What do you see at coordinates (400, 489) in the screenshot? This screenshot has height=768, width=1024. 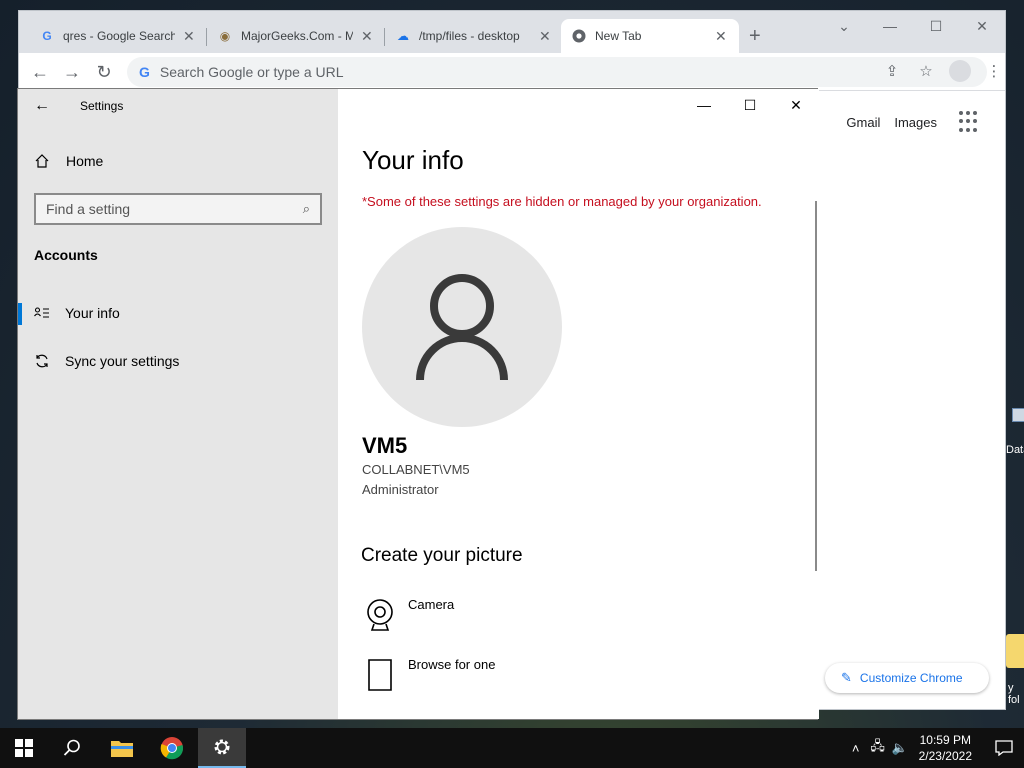 I see `user-role: Administrator` at bounding box center [400, 489].